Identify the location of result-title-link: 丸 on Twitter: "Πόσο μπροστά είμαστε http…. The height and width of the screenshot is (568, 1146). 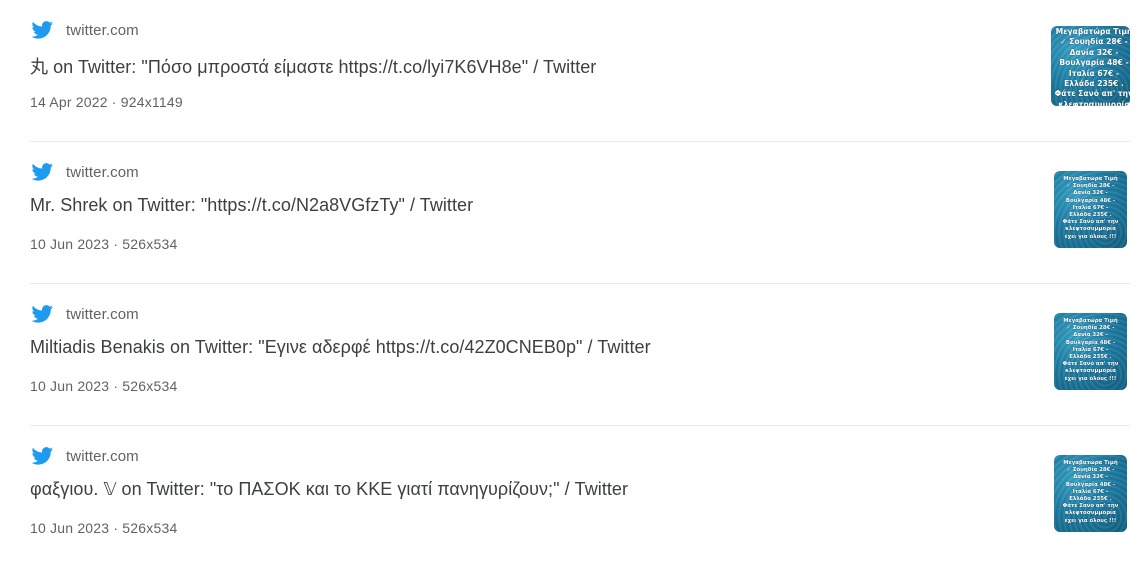
(313, 66).